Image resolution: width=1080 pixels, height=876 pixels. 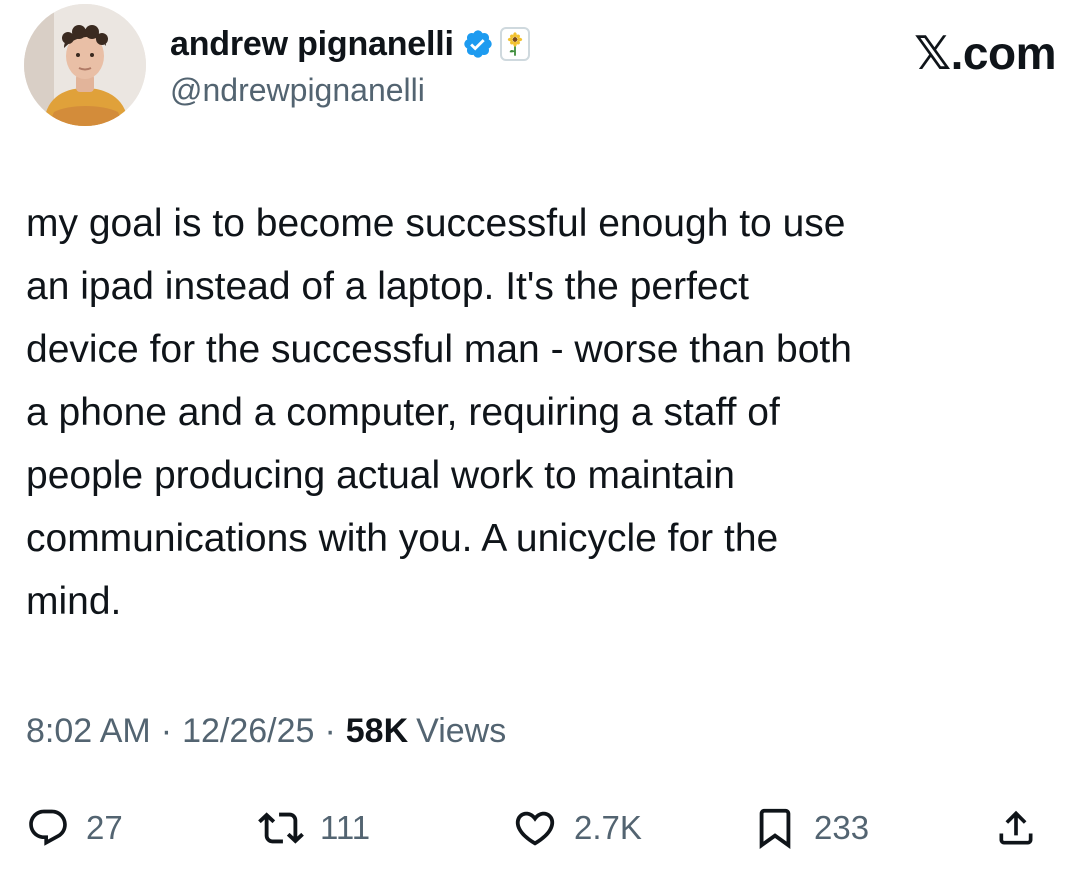 What do you see at coordinates (985, 53) in the screenshot?
I see `x-com-logo: 𝕏.com` at bounding box center [985, 53].